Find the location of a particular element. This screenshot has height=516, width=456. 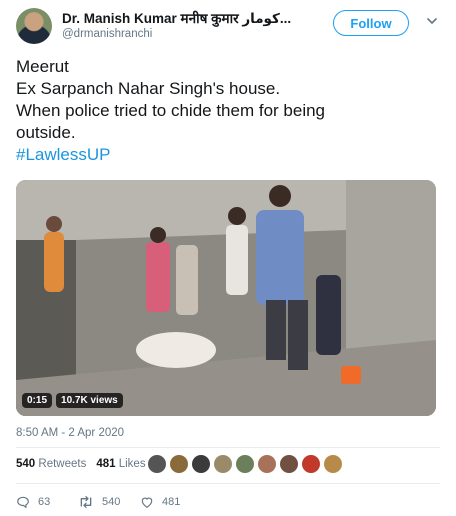

retweet-button: 540 is located at coordinates (109, 502).